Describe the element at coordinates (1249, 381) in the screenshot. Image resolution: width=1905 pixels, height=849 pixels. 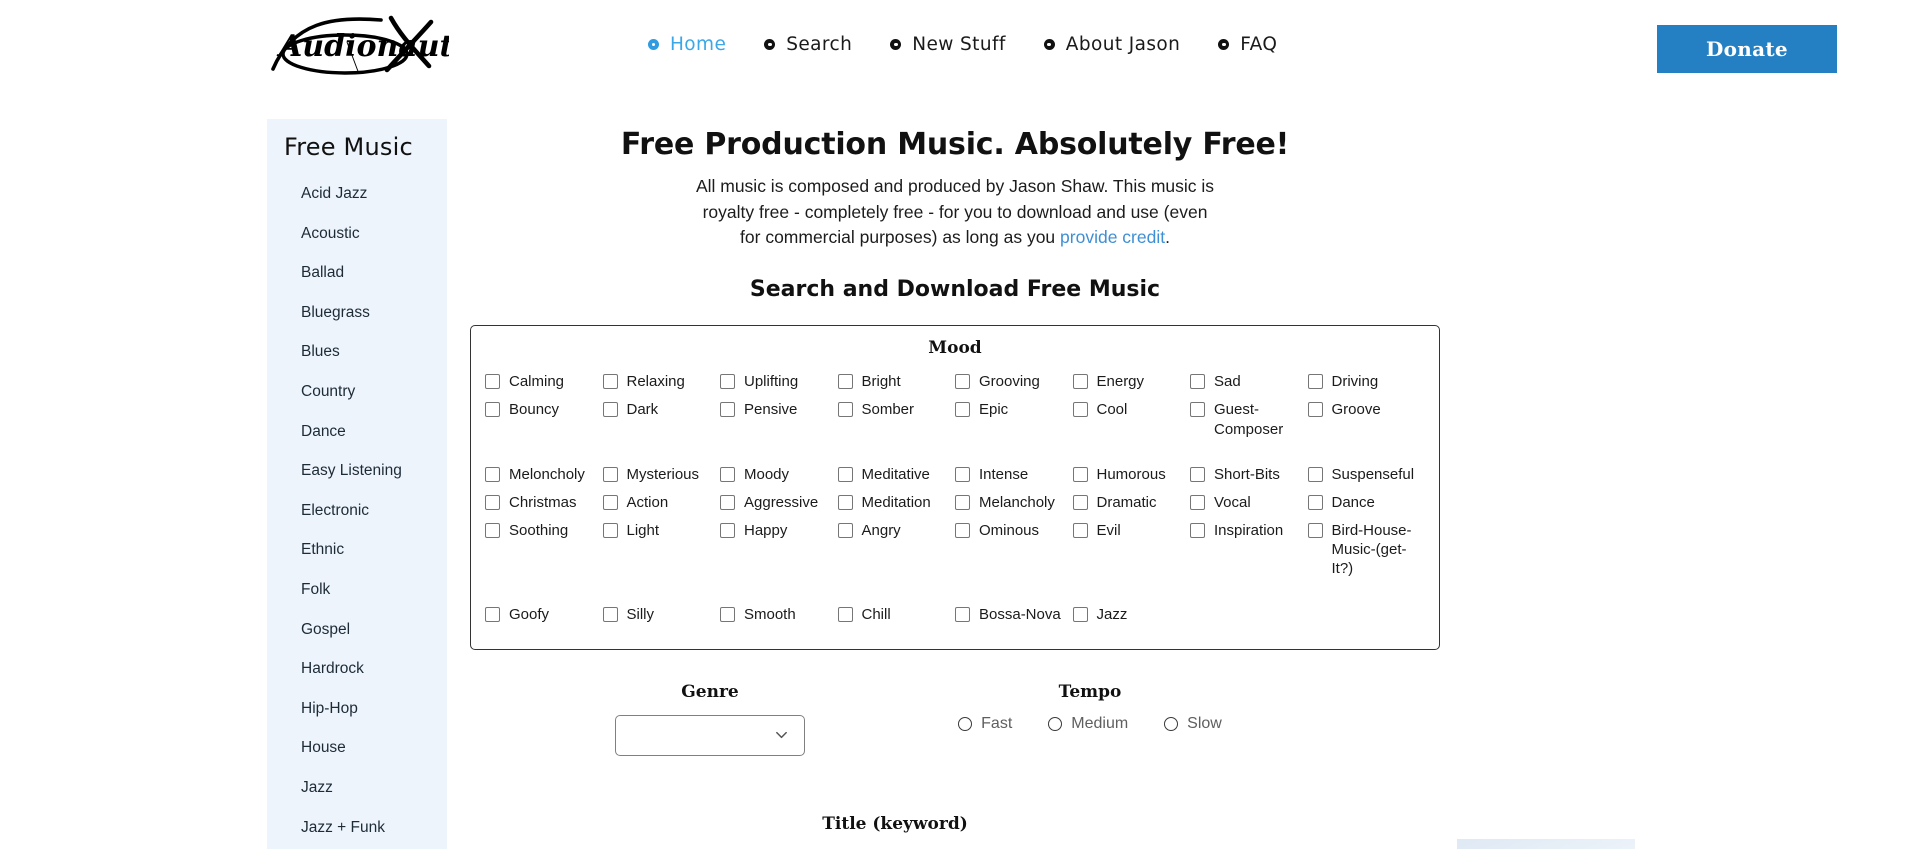
I see `mood-checkbox-sad: Sad` at that location.